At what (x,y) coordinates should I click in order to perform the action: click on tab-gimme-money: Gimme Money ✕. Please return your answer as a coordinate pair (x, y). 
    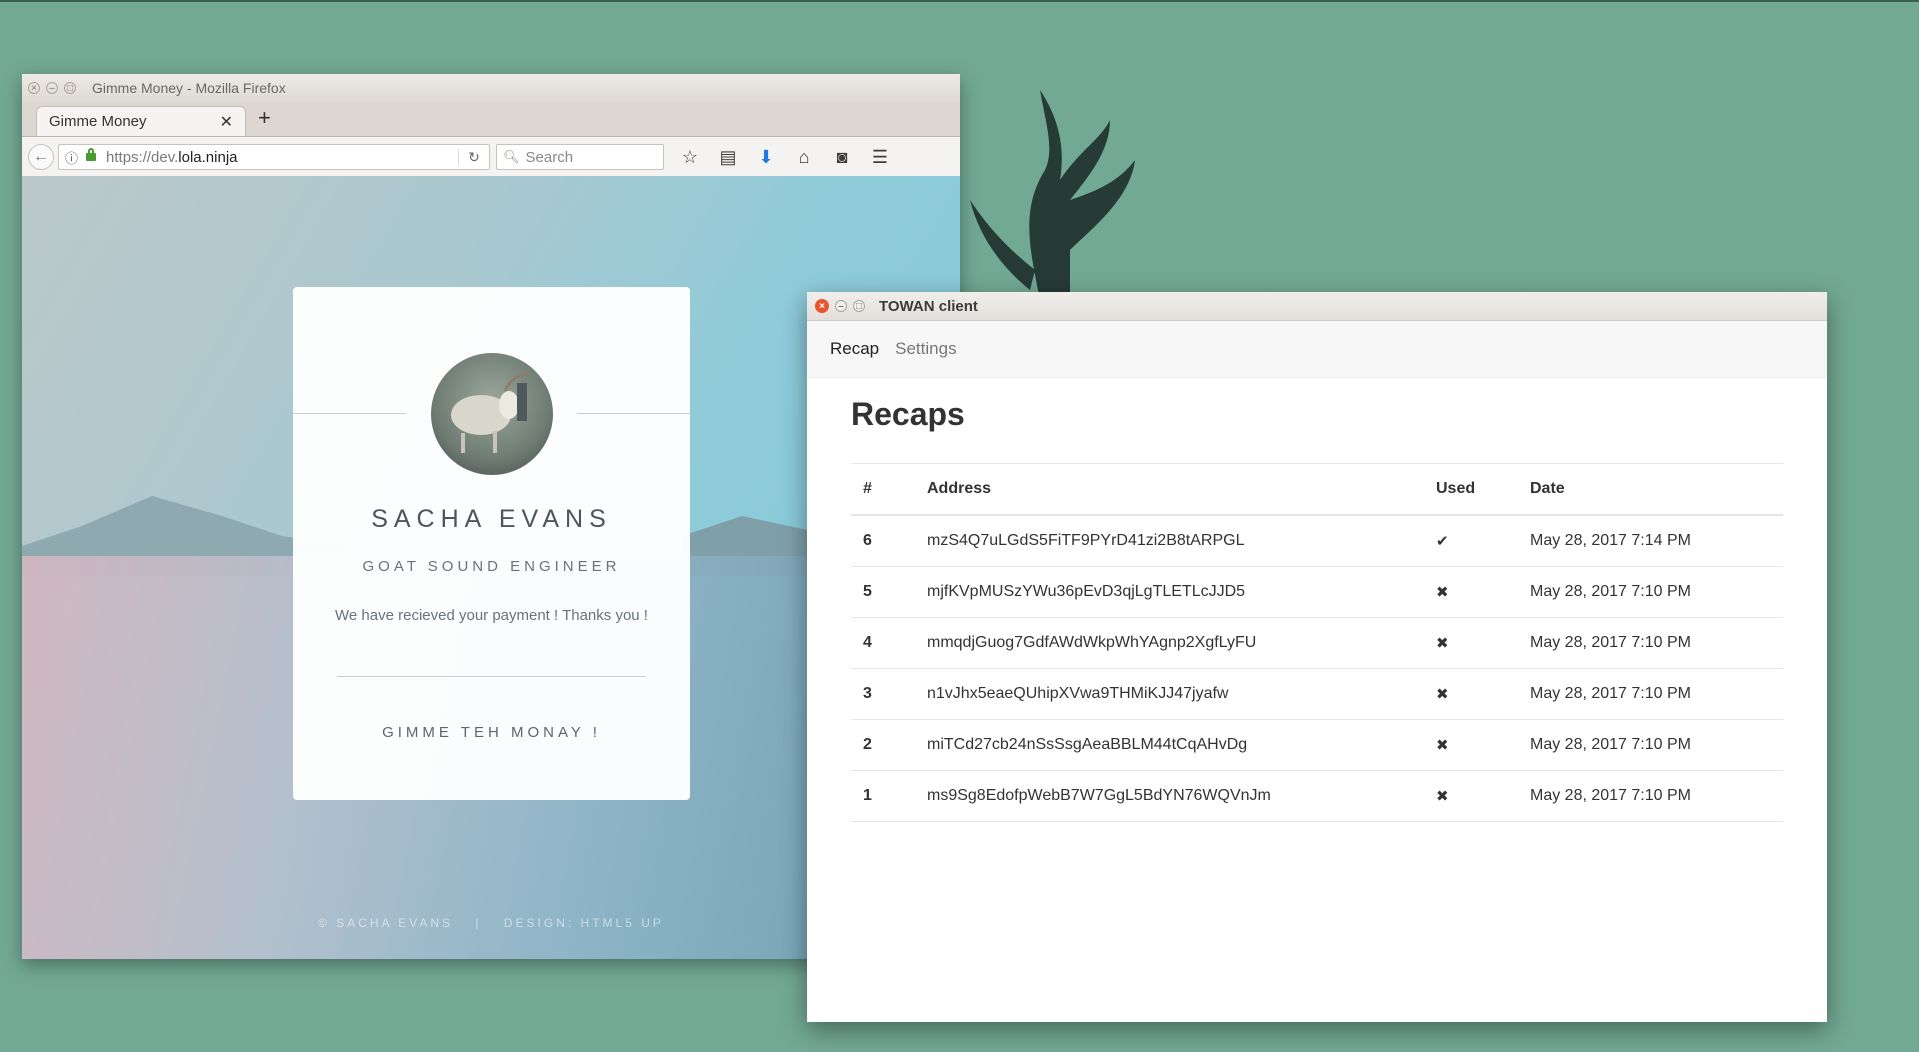
    Looking at the image, I should click on (141, 121).